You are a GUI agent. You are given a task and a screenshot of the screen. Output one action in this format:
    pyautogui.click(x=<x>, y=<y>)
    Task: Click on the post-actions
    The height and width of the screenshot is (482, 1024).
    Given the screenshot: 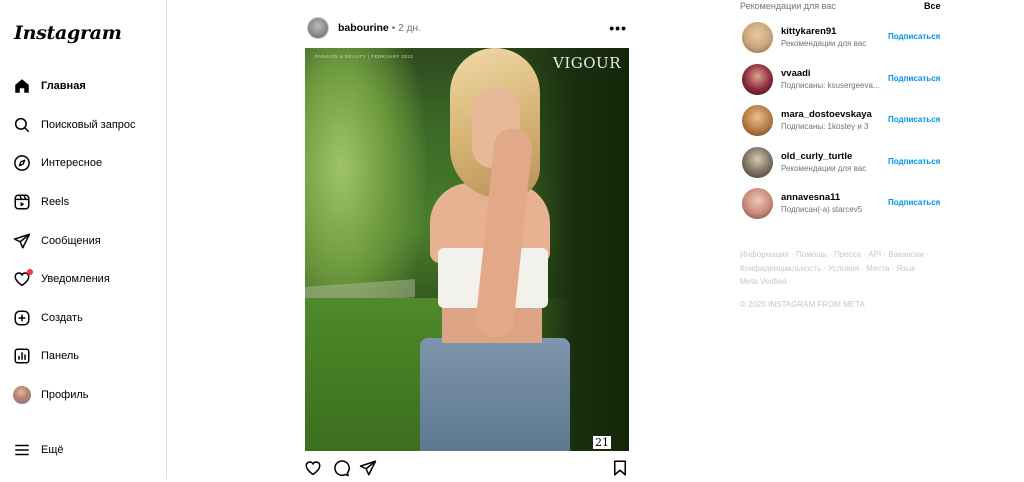 What is the action you would take?
    pyautogui.click(x=467, y=469)
    